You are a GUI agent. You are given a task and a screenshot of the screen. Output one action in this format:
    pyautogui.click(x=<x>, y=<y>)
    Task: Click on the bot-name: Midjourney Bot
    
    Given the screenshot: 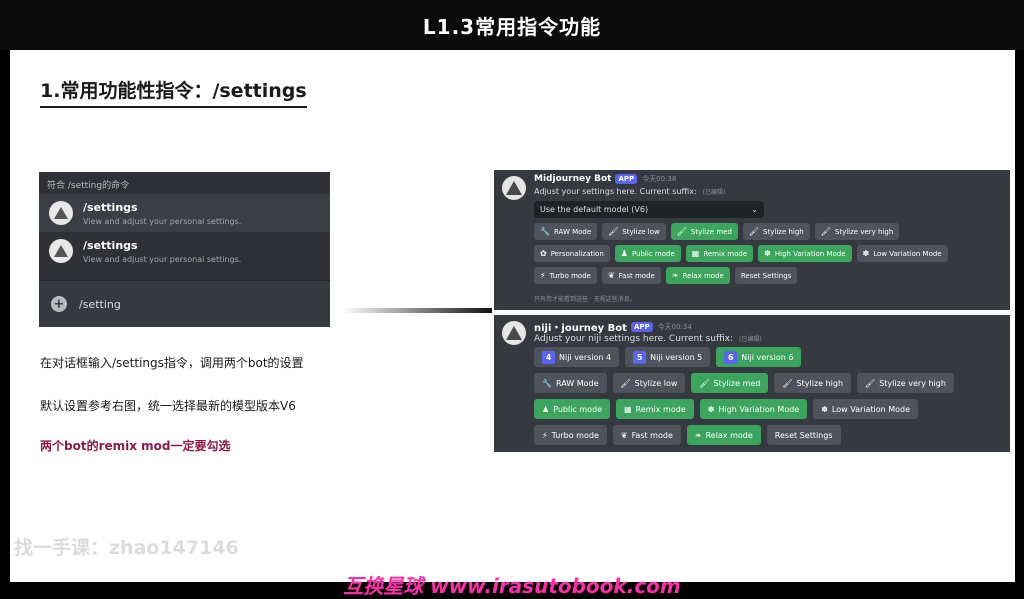 What is the action you would take?
    pyautogui.click(x=572, y=179)
    